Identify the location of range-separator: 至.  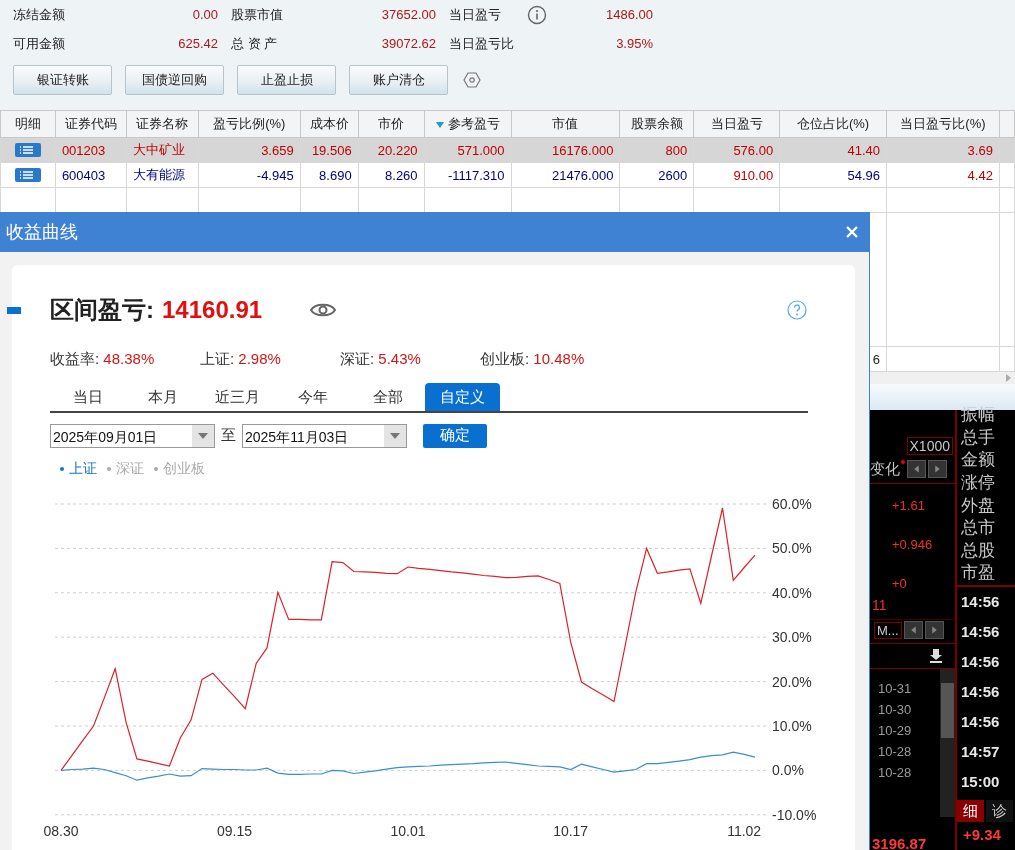
(228, 435).